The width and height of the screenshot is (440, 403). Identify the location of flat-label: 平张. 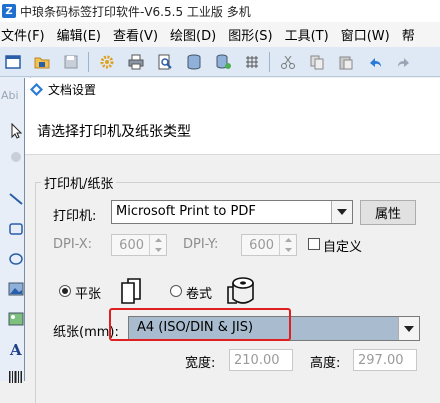
(88, 294).